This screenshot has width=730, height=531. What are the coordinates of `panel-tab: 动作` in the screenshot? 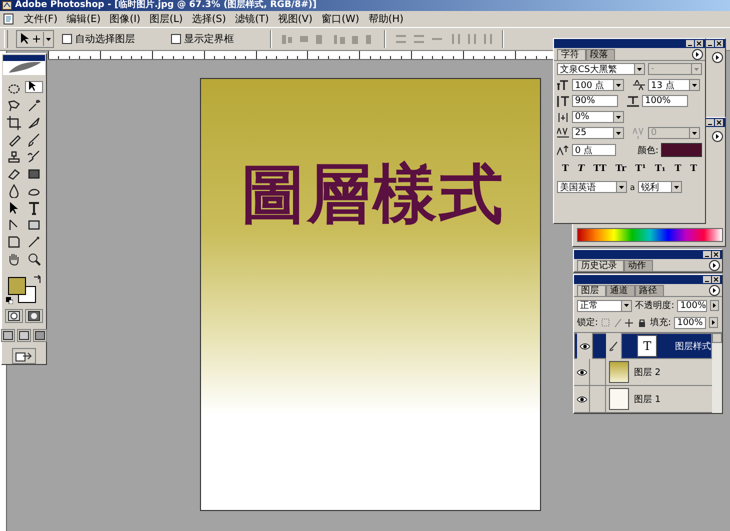 It's located at (638, 265).